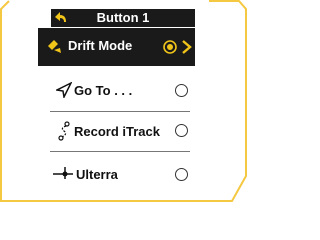 This screenshot has height=240, width=320. Describe the element at coordinates (61, 18) in the screenshot. I see `back-arrow-icon` at that location.